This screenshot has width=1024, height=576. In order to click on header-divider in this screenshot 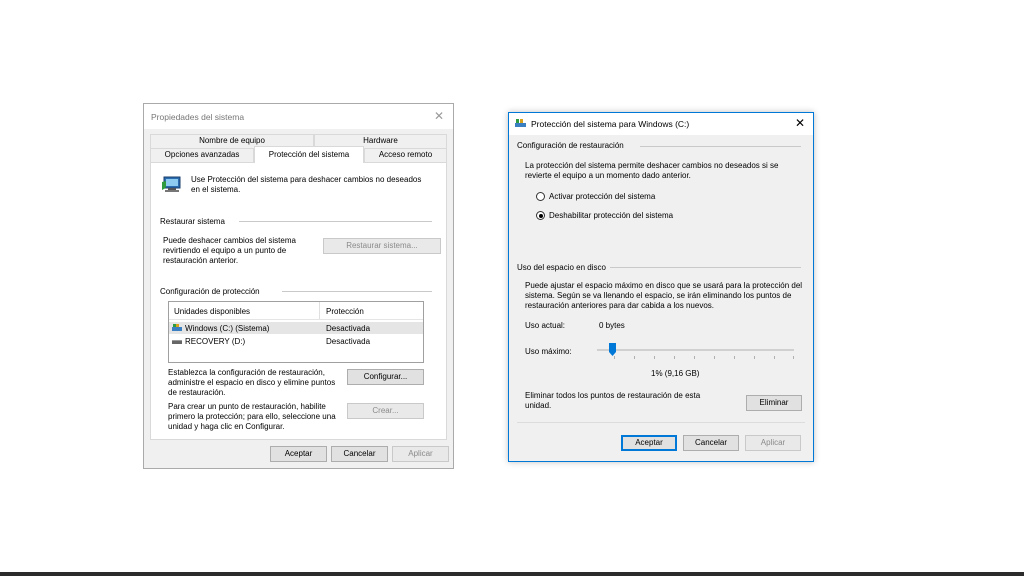, I will do `click(296, 319)`.